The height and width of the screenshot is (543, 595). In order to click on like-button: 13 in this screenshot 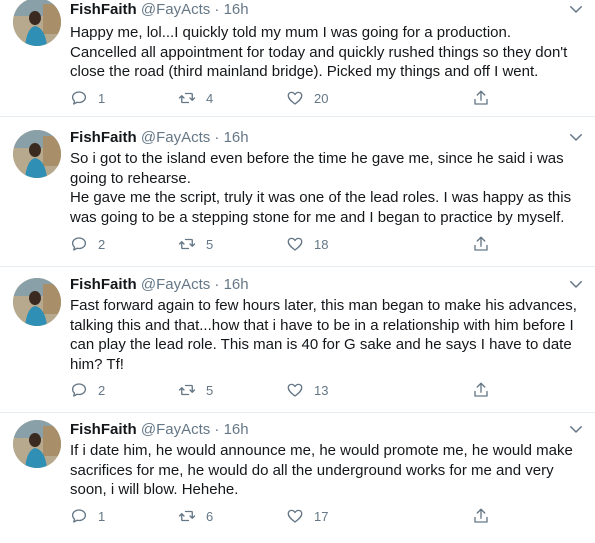, I will do `click(307, 390)`.